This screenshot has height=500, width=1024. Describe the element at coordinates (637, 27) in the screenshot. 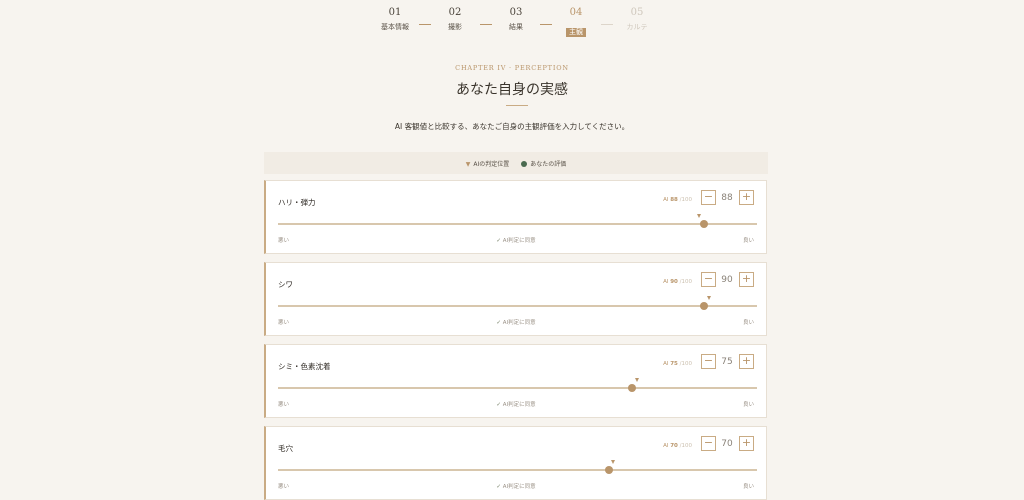

I see `step-label: カルテ` at that location.